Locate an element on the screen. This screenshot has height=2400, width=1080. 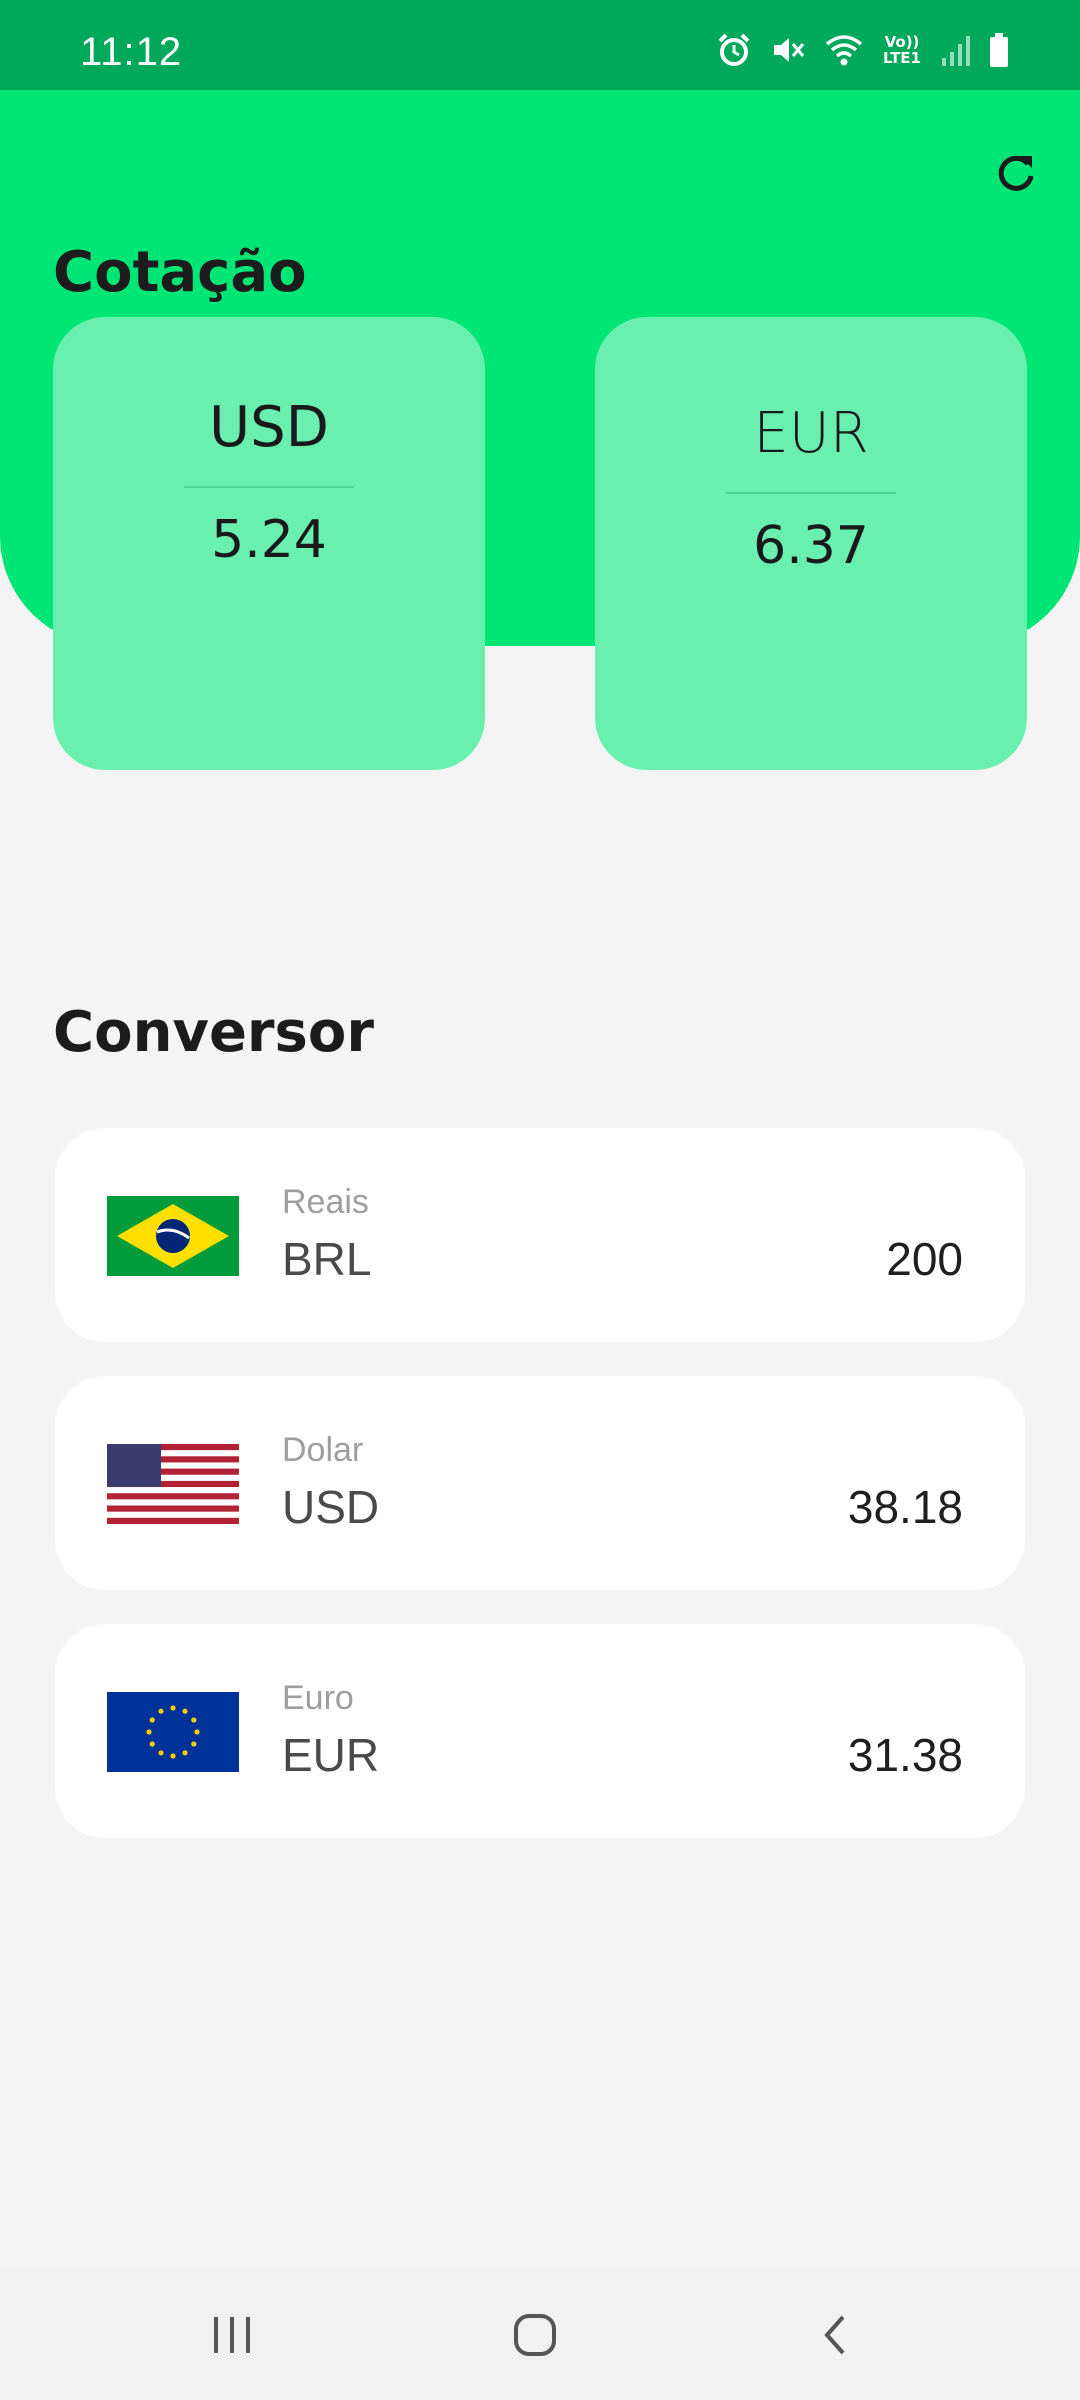
recent-apps-icon is located at coordinates (232, 2335).